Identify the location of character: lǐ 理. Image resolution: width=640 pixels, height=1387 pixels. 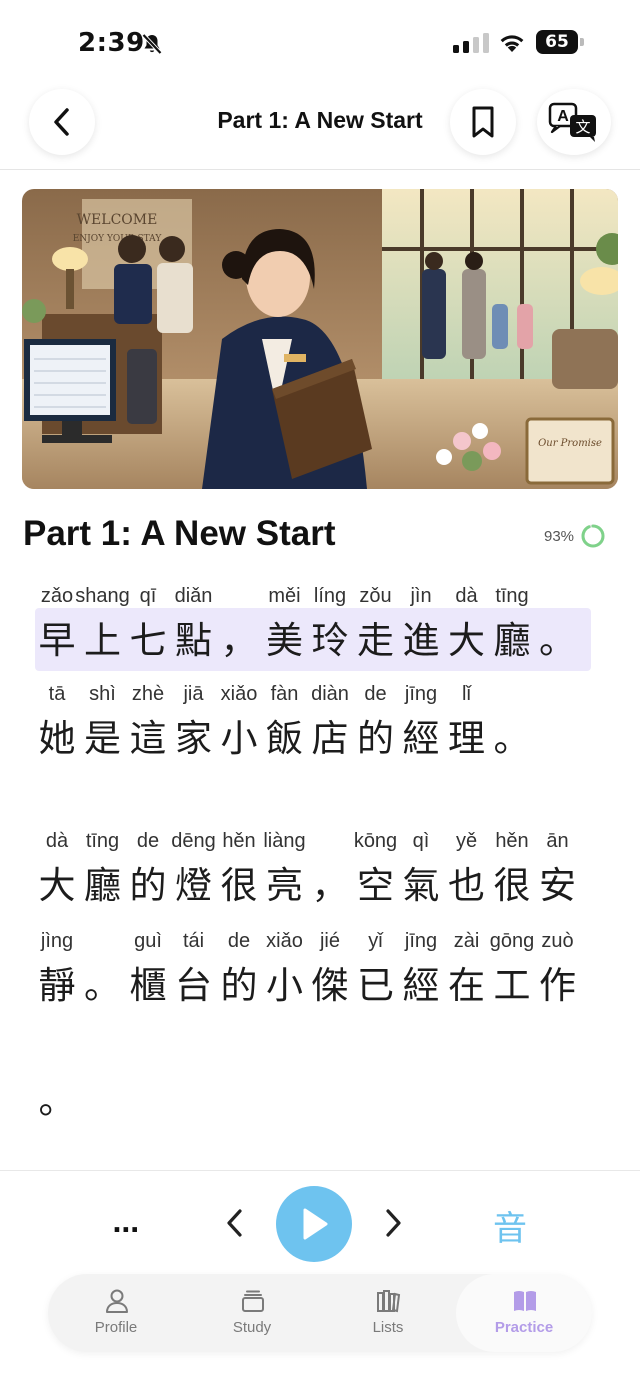
(467, 723).